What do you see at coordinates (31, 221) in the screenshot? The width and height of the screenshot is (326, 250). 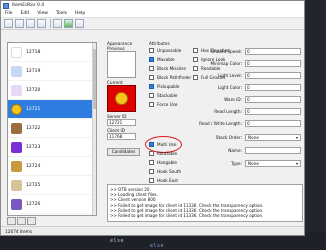 I see `find-item-icon` at bounding box center [31, 221].